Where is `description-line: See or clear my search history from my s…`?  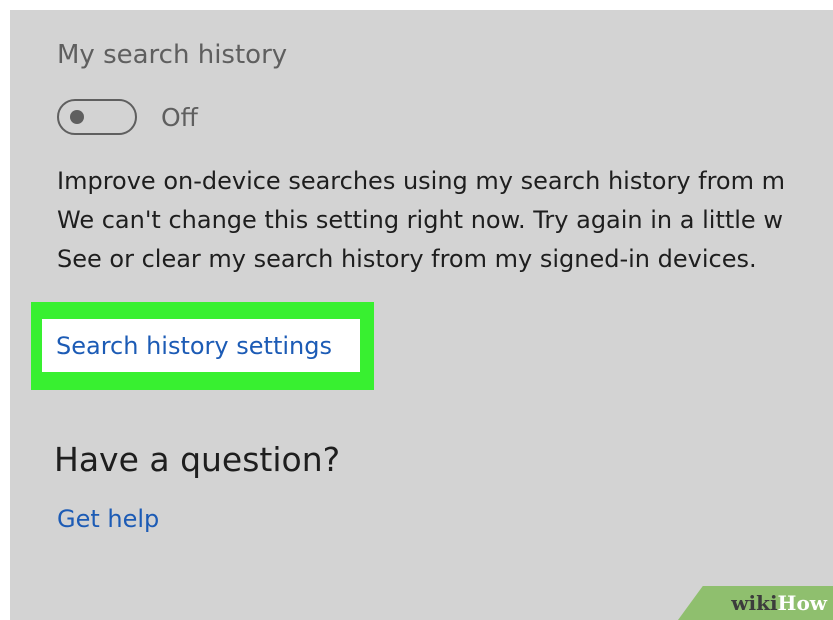 description-line: See or clear my search history from my s… is located at coordinates (407, 259).